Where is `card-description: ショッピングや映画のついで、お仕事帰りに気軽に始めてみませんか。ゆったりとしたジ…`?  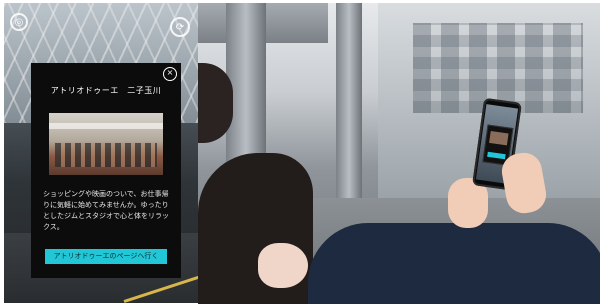 card-description: ショッピングや映画のついで、お仕事帰りに気軽に始めてみませんか。ゆったりとしたジ… is located at coordinates (106, 210).